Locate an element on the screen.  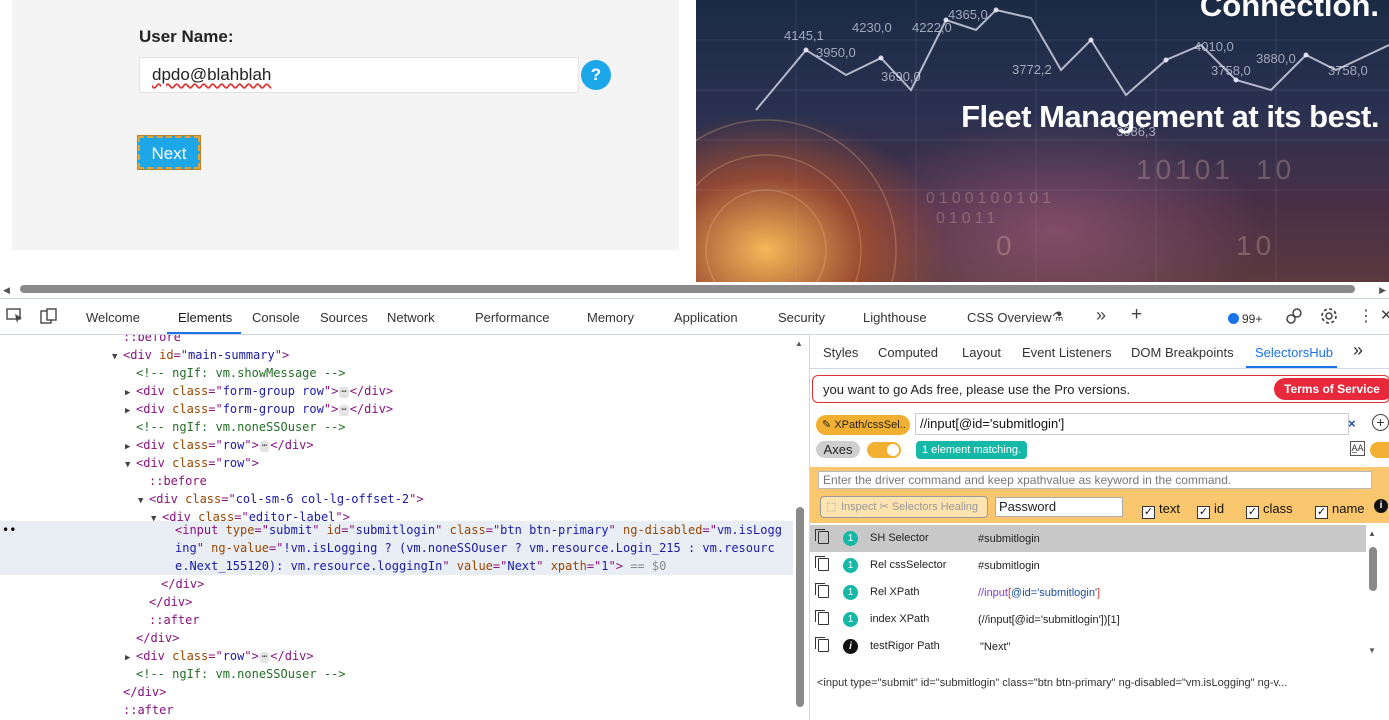
issues-badge: 99+ is located at coordinates (1245, 319).